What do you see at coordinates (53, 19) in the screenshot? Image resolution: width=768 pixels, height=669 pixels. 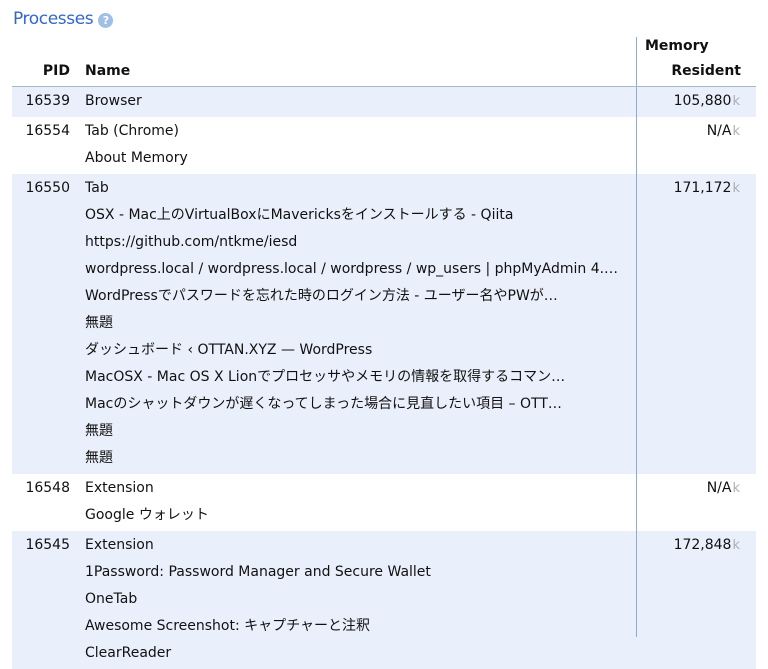 I see `page-title: Processes` at bounding box center [53, 19].